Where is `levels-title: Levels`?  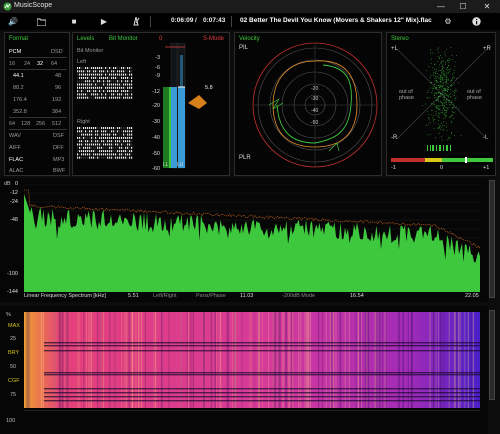 levels-title: Levels is located at coordinates (86, 39).